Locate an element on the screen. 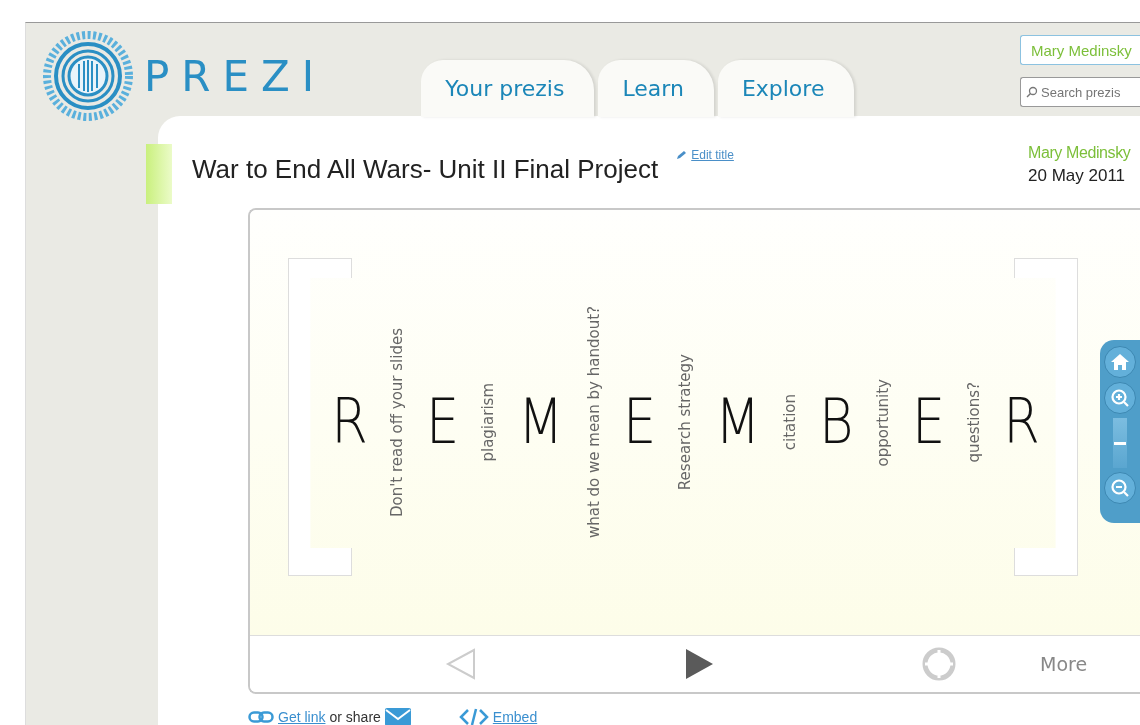 The height and width of the screenshot is (725, 1140). home-icon is located at coordinates (1120, 362).